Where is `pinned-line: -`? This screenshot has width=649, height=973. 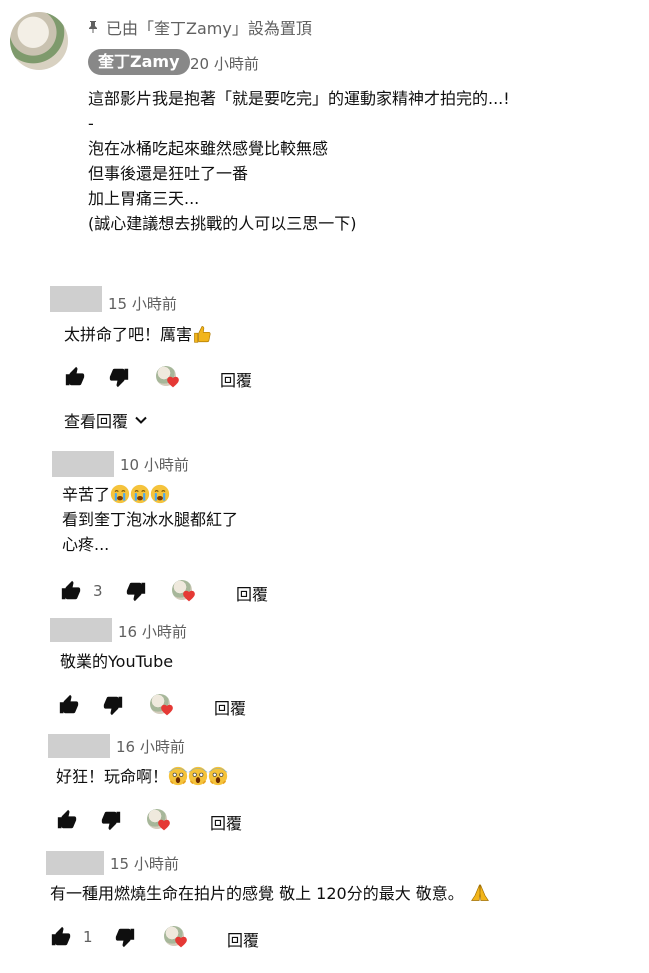
pinned-line: - is located at coordinates (91, 123).